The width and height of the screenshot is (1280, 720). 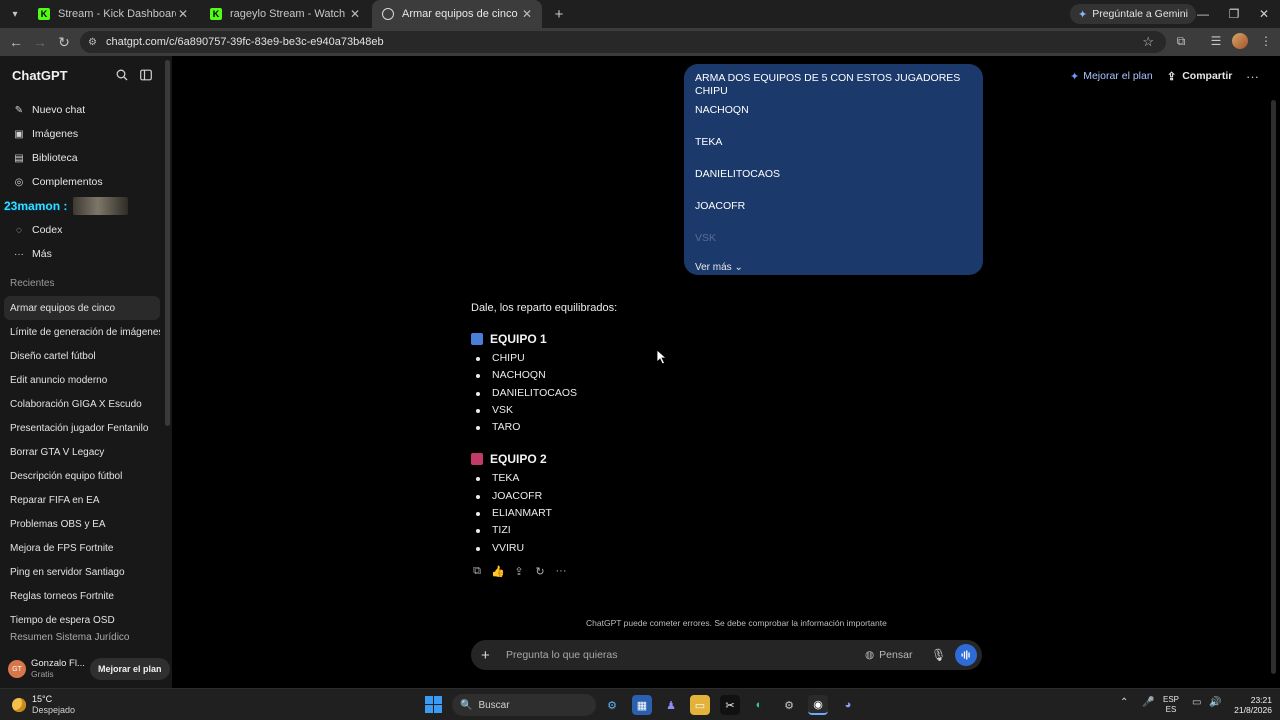 I want to click on ask-gemini-button: ✦ Pregúntale a Gemini, so click(x=1133, y=14).